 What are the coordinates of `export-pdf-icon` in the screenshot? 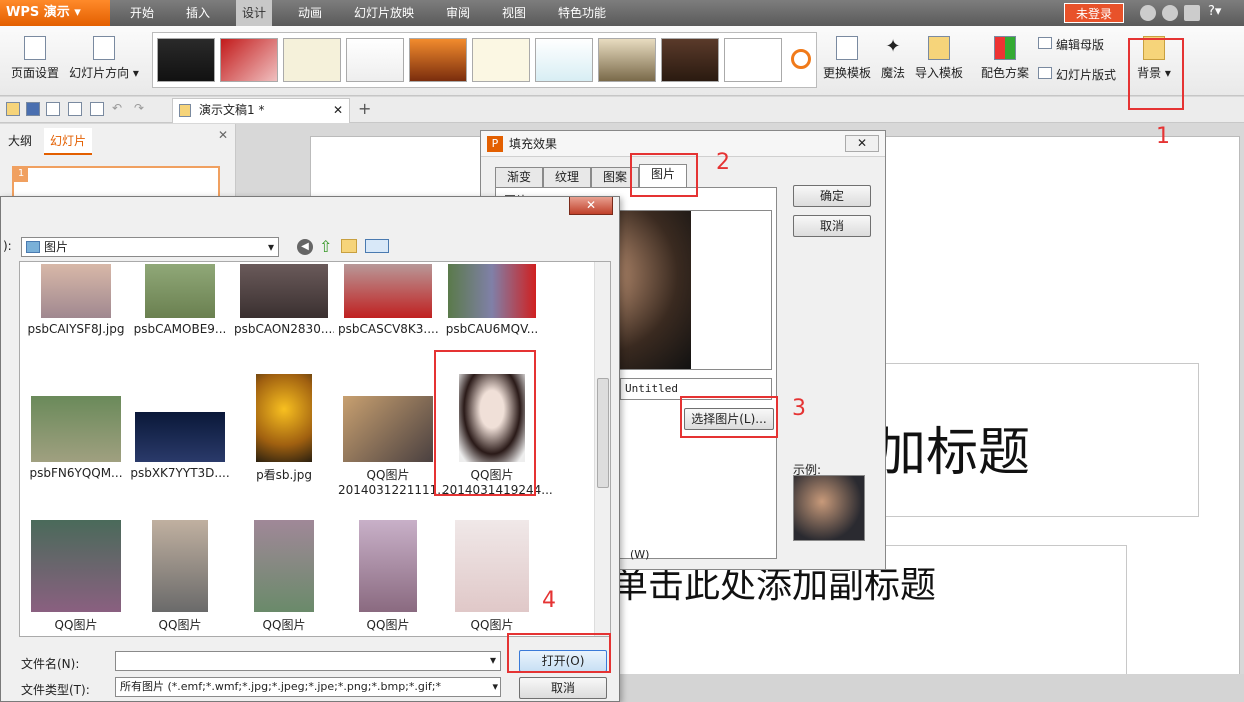 It's located at (53, 109).